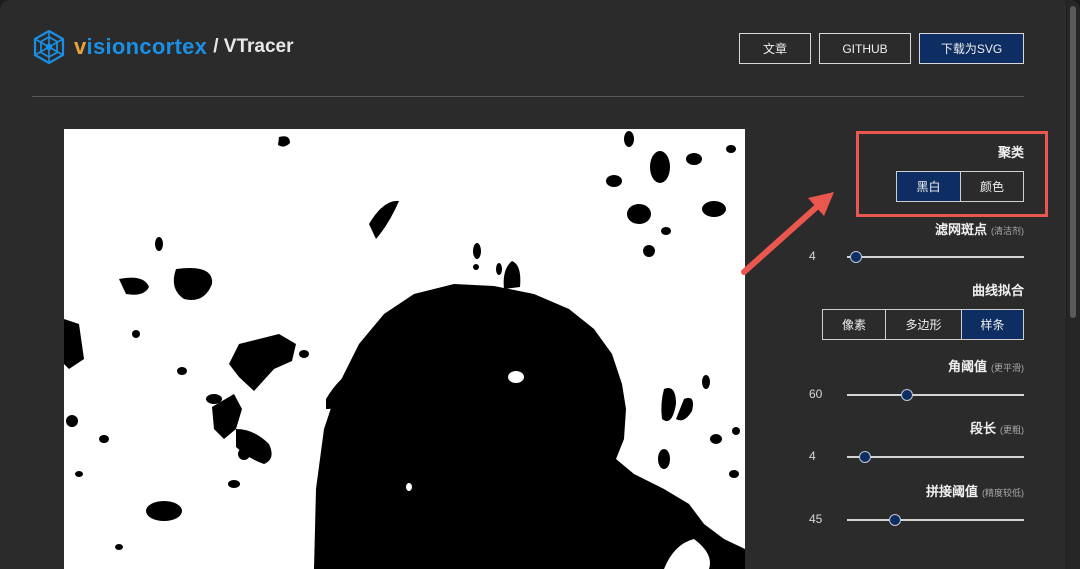 The width and height of the screenshot is (1080, 569). Describe the element at coordinates (1012, 430) in the screenshot. I see `segment-length-note: (更粗)` at that location.